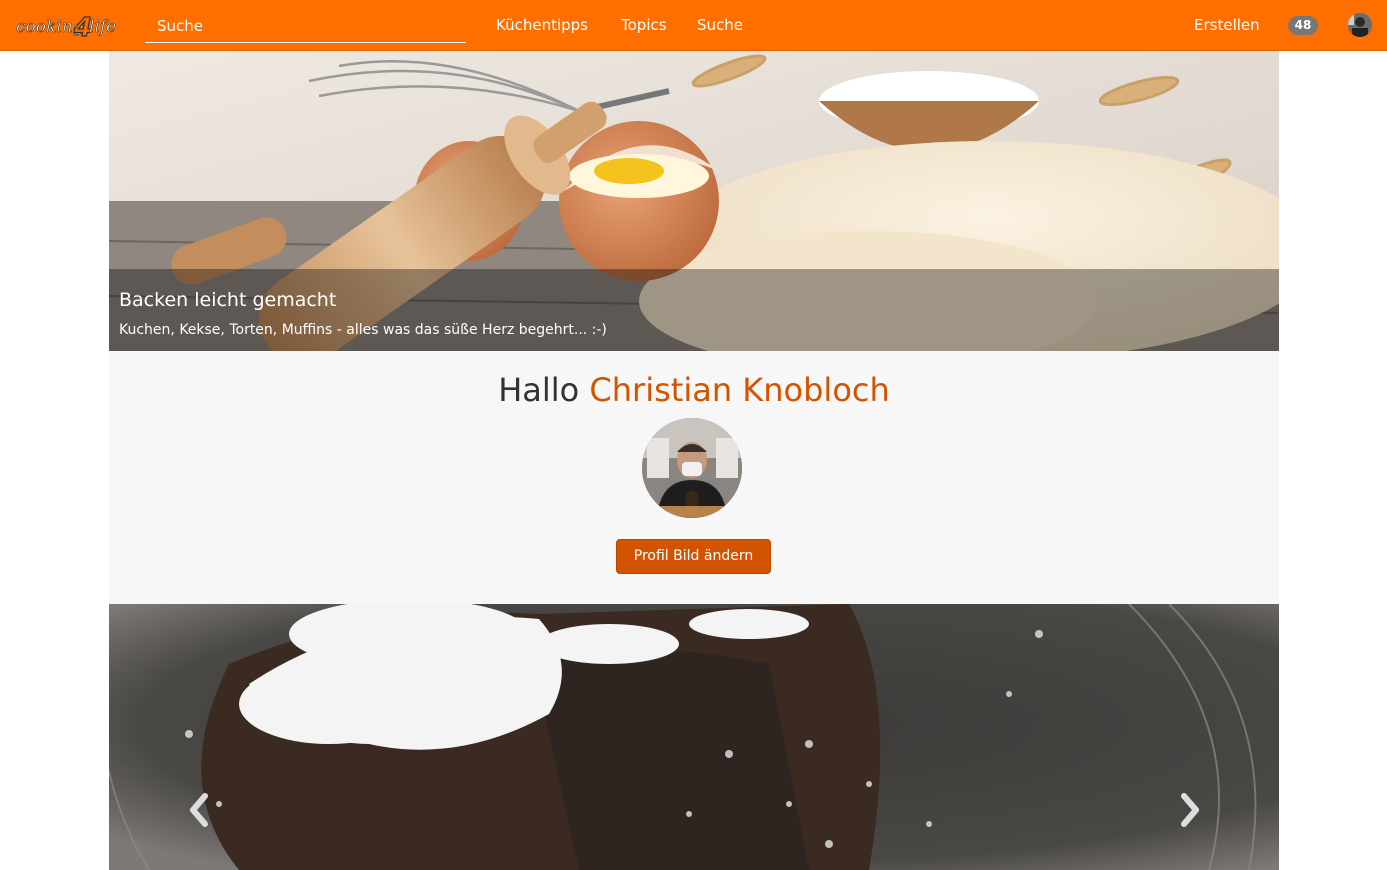 Image resolution: width=1387 pixels, height=870 pixels. What do you see at coordinates (102, 27) in the screenshot?
I see `svg-text: life` at bounding box center [102, 27].